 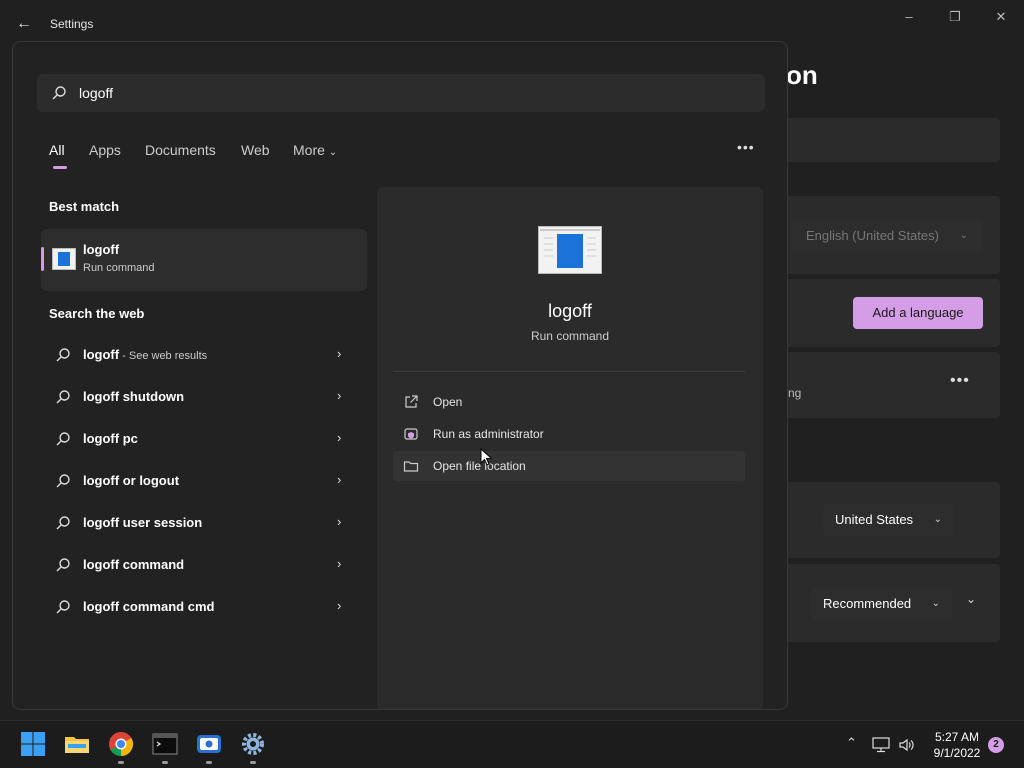 What do you see at coordinates (121, 744) in the screenshot?
I see `chrome-icon` at bounding box center [121, 744].